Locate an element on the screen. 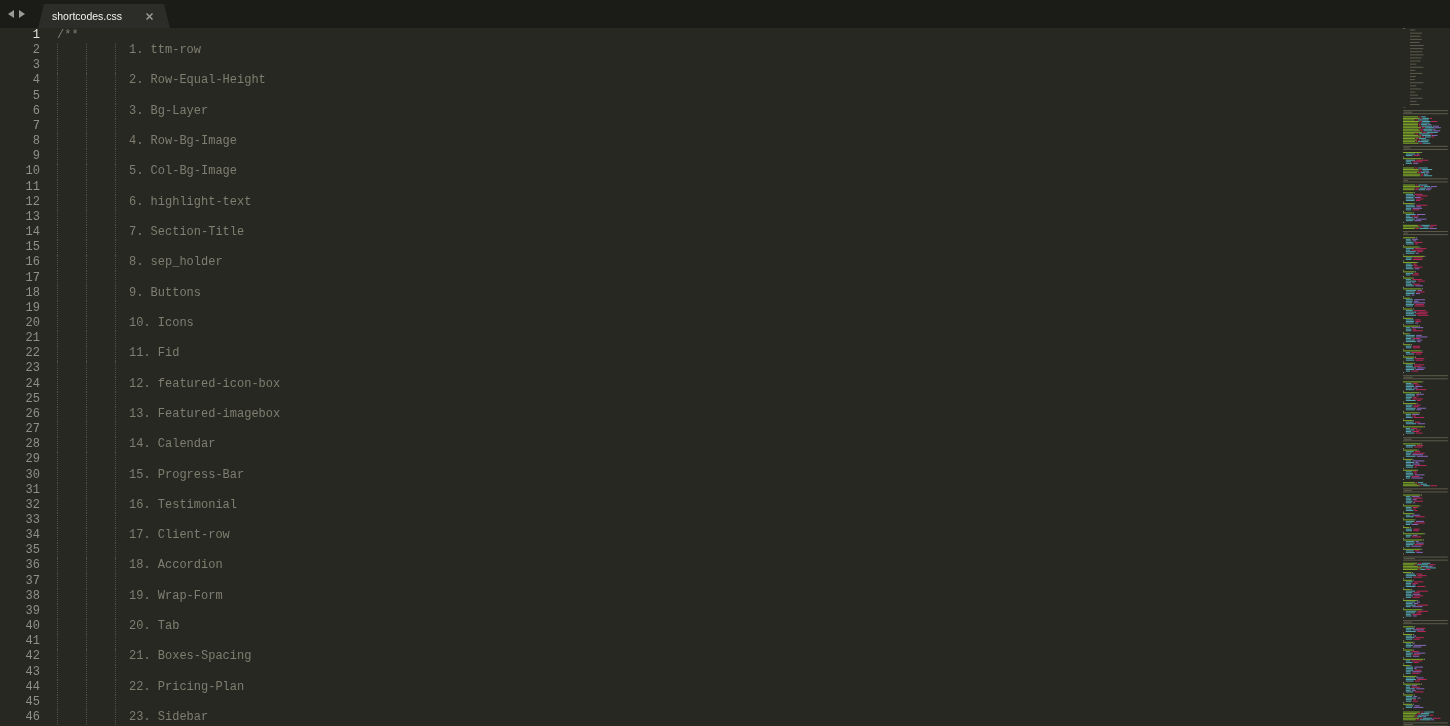 Image resolution: width=1450 pixels, height=726 pixels. comment-text: 22. Pricing-Plan is located at coordinates (187, 687).